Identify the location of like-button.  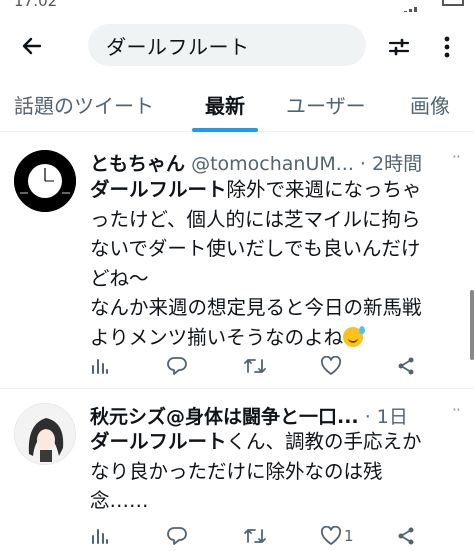
(332, 366).